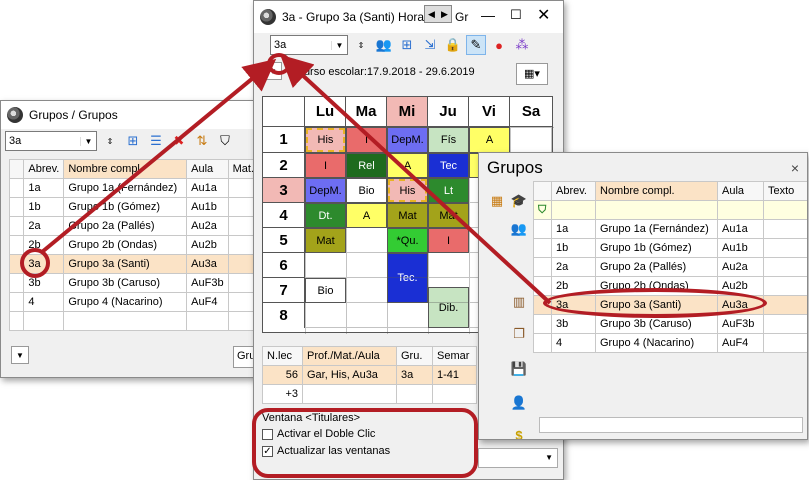 This screenshot has width=809, height=480. I want to click on col-prof: Prof./Mat./Aula, so click(349, 356).